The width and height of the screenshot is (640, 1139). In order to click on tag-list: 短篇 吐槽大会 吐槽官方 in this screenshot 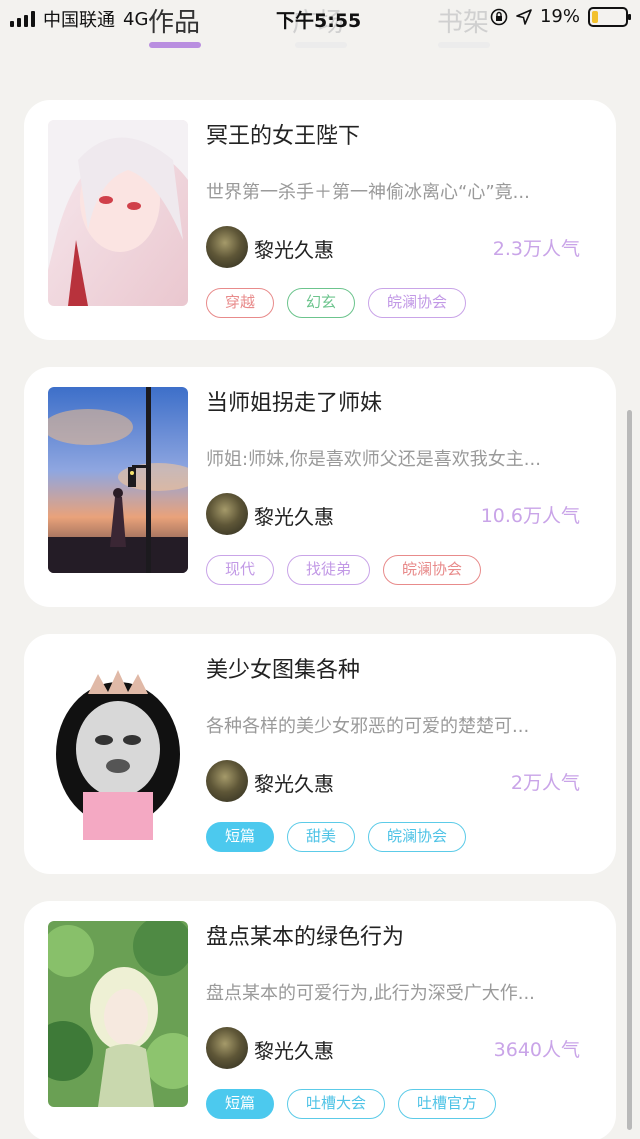, I will do `click(351, 1104)`.